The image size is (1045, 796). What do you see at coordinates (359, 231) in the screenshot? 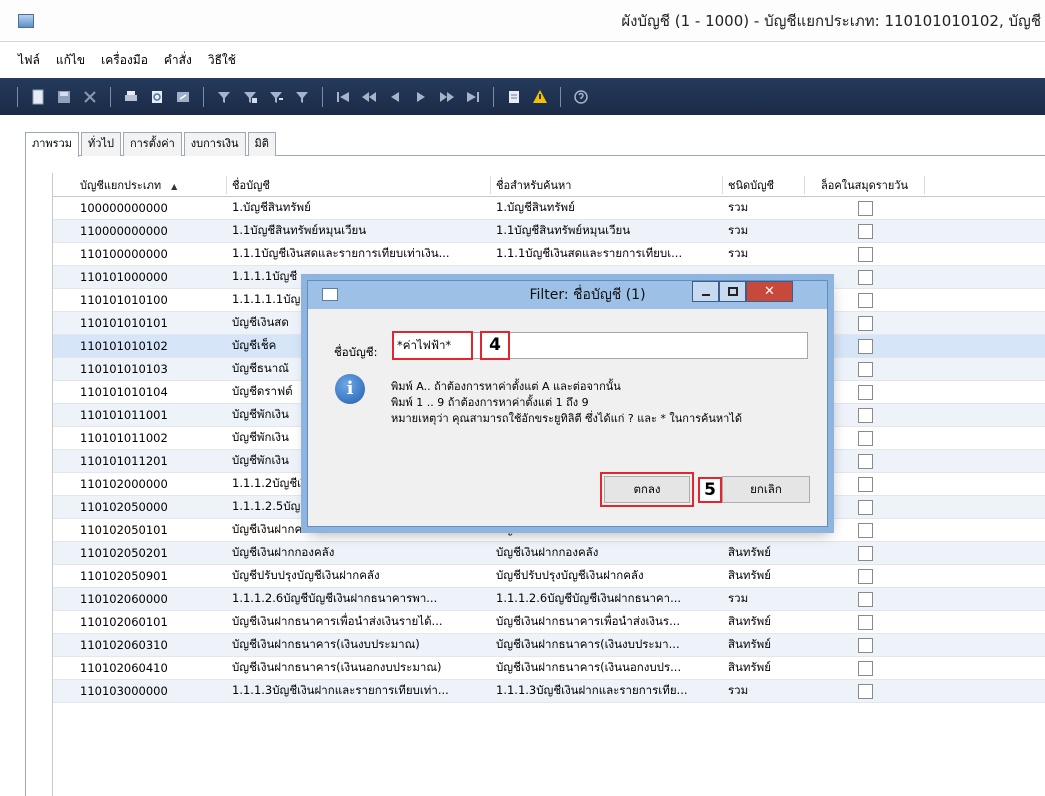
I see `account-name-cell: 1.1บัญชีสินทรัพย์หมุนเวียน` at bounding box center [359, 231].